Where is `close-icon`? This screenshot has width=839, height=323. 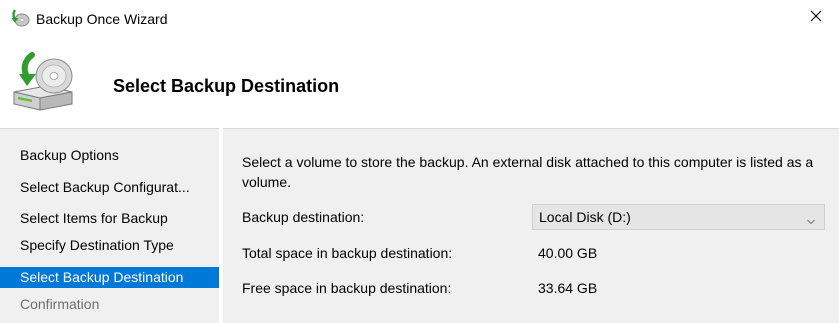
close-icon is located at coordinates (816, 18).